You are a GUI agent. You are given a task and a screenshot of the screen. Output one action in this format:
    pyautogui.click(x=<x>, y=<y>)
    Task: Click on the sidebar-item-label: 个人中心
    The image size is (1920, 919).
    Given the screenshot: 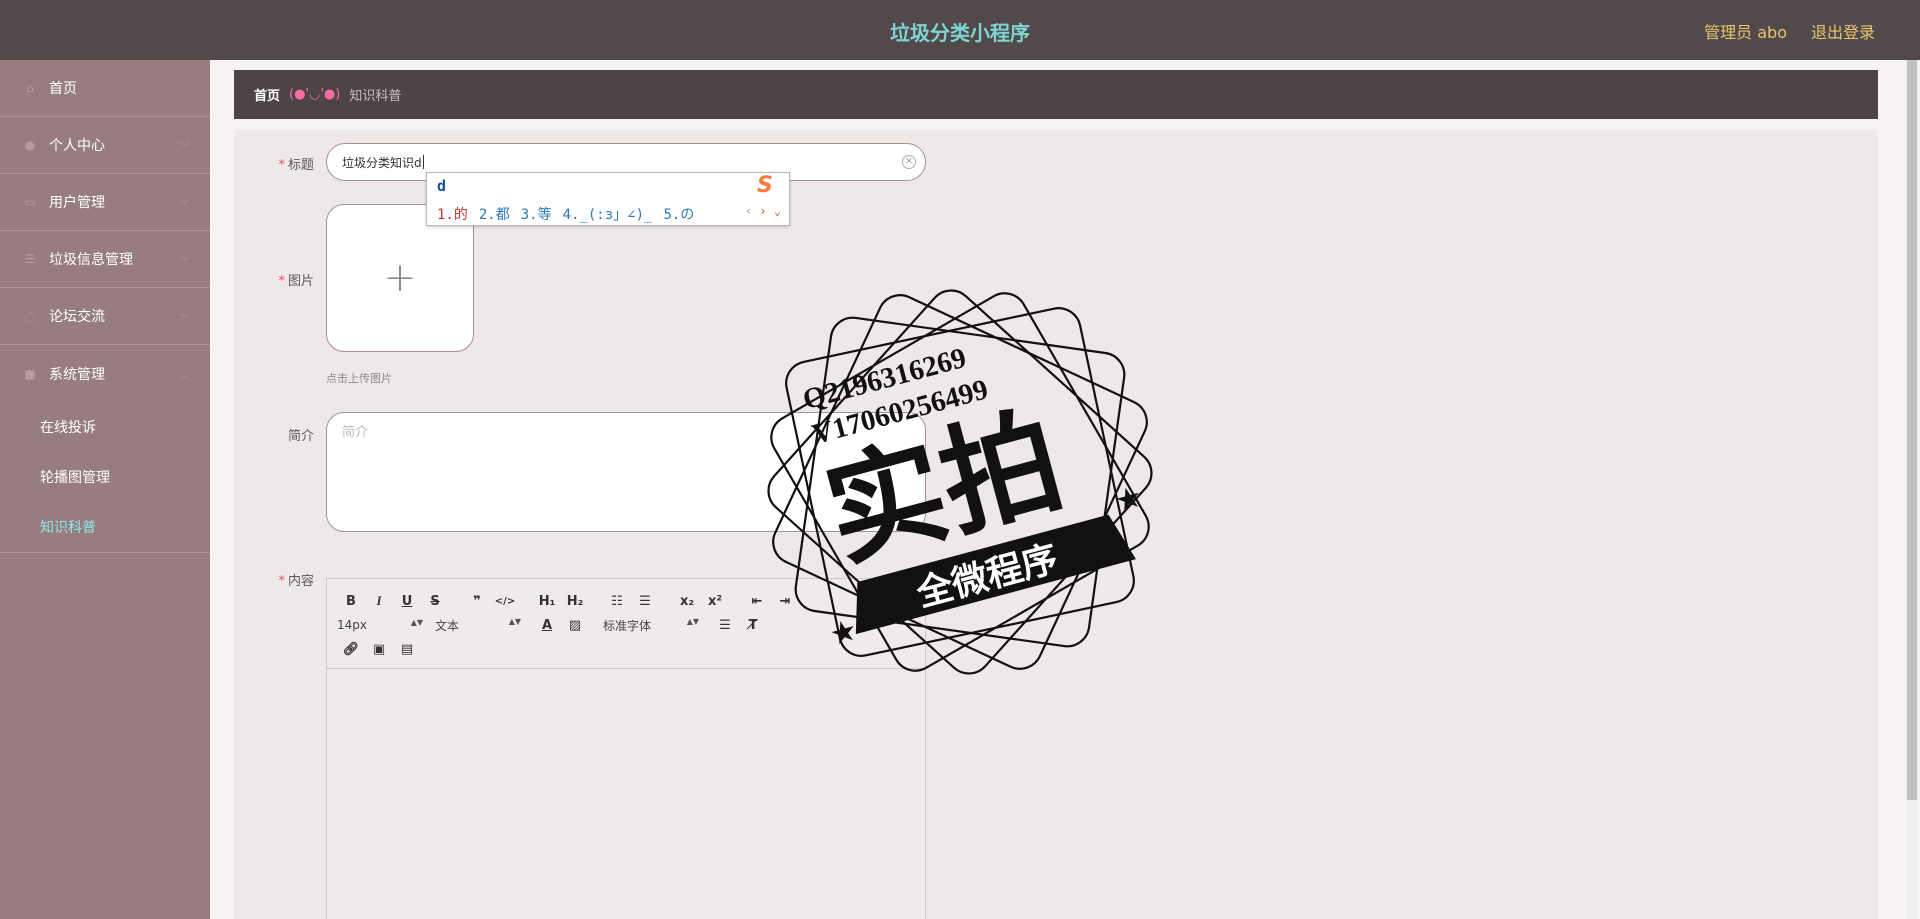 What is the action you would take?
    pyautogui.click(x=77, y=146)
    